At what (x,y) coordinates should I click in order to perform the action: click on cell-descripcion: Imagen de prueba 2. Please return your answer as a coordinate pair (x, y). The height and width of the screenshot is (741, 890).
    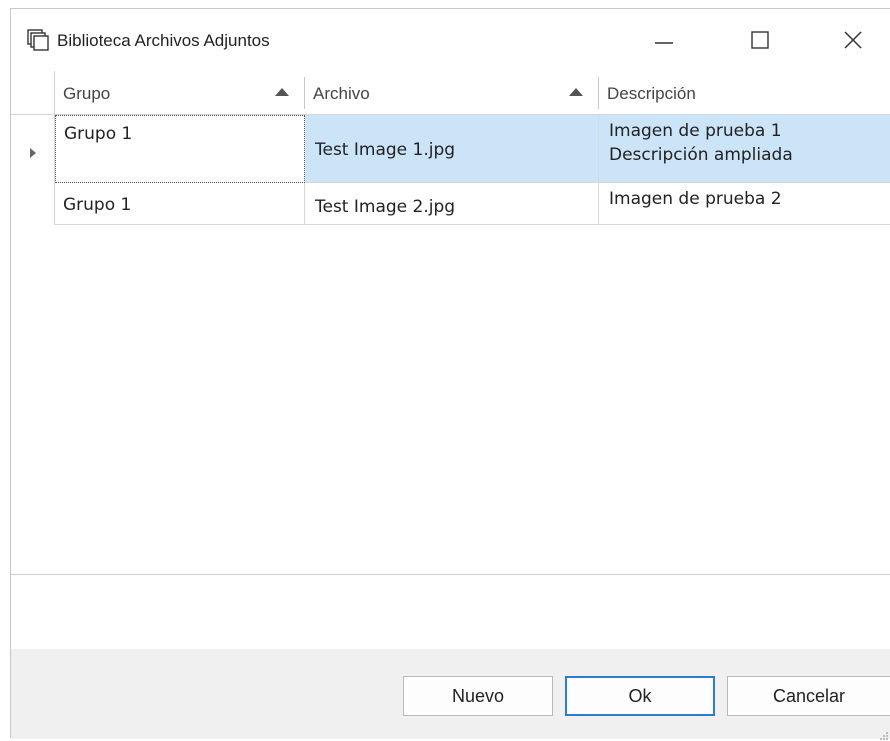
    Looking at the image, I should click on (744, 204).